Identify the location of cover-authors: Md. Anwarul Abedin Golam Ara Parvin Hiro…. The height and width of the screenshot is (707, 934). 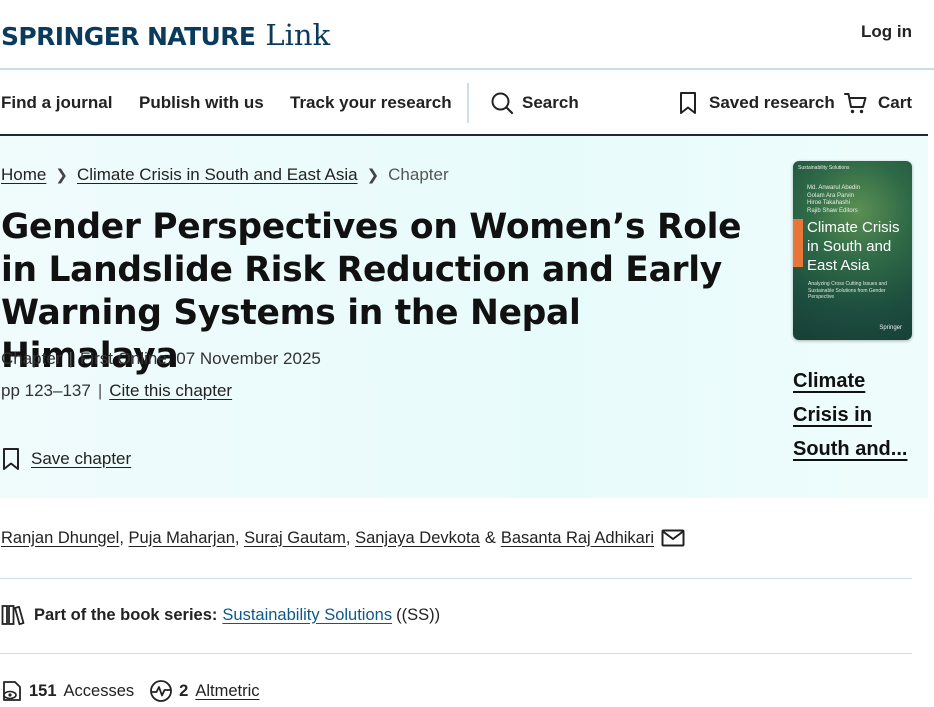
(834, 199).